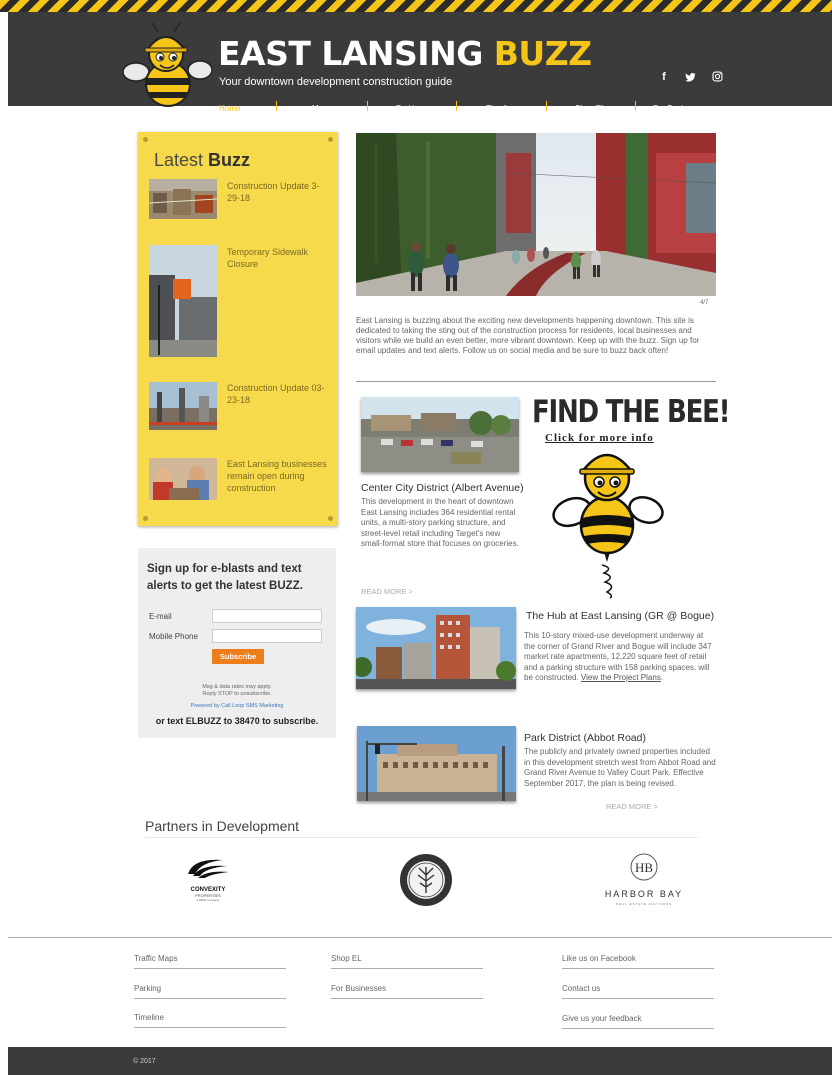 Image resolution: width=832 pixels, height=1075 pixels. I want to click on park-district-image, so click(436, 763).